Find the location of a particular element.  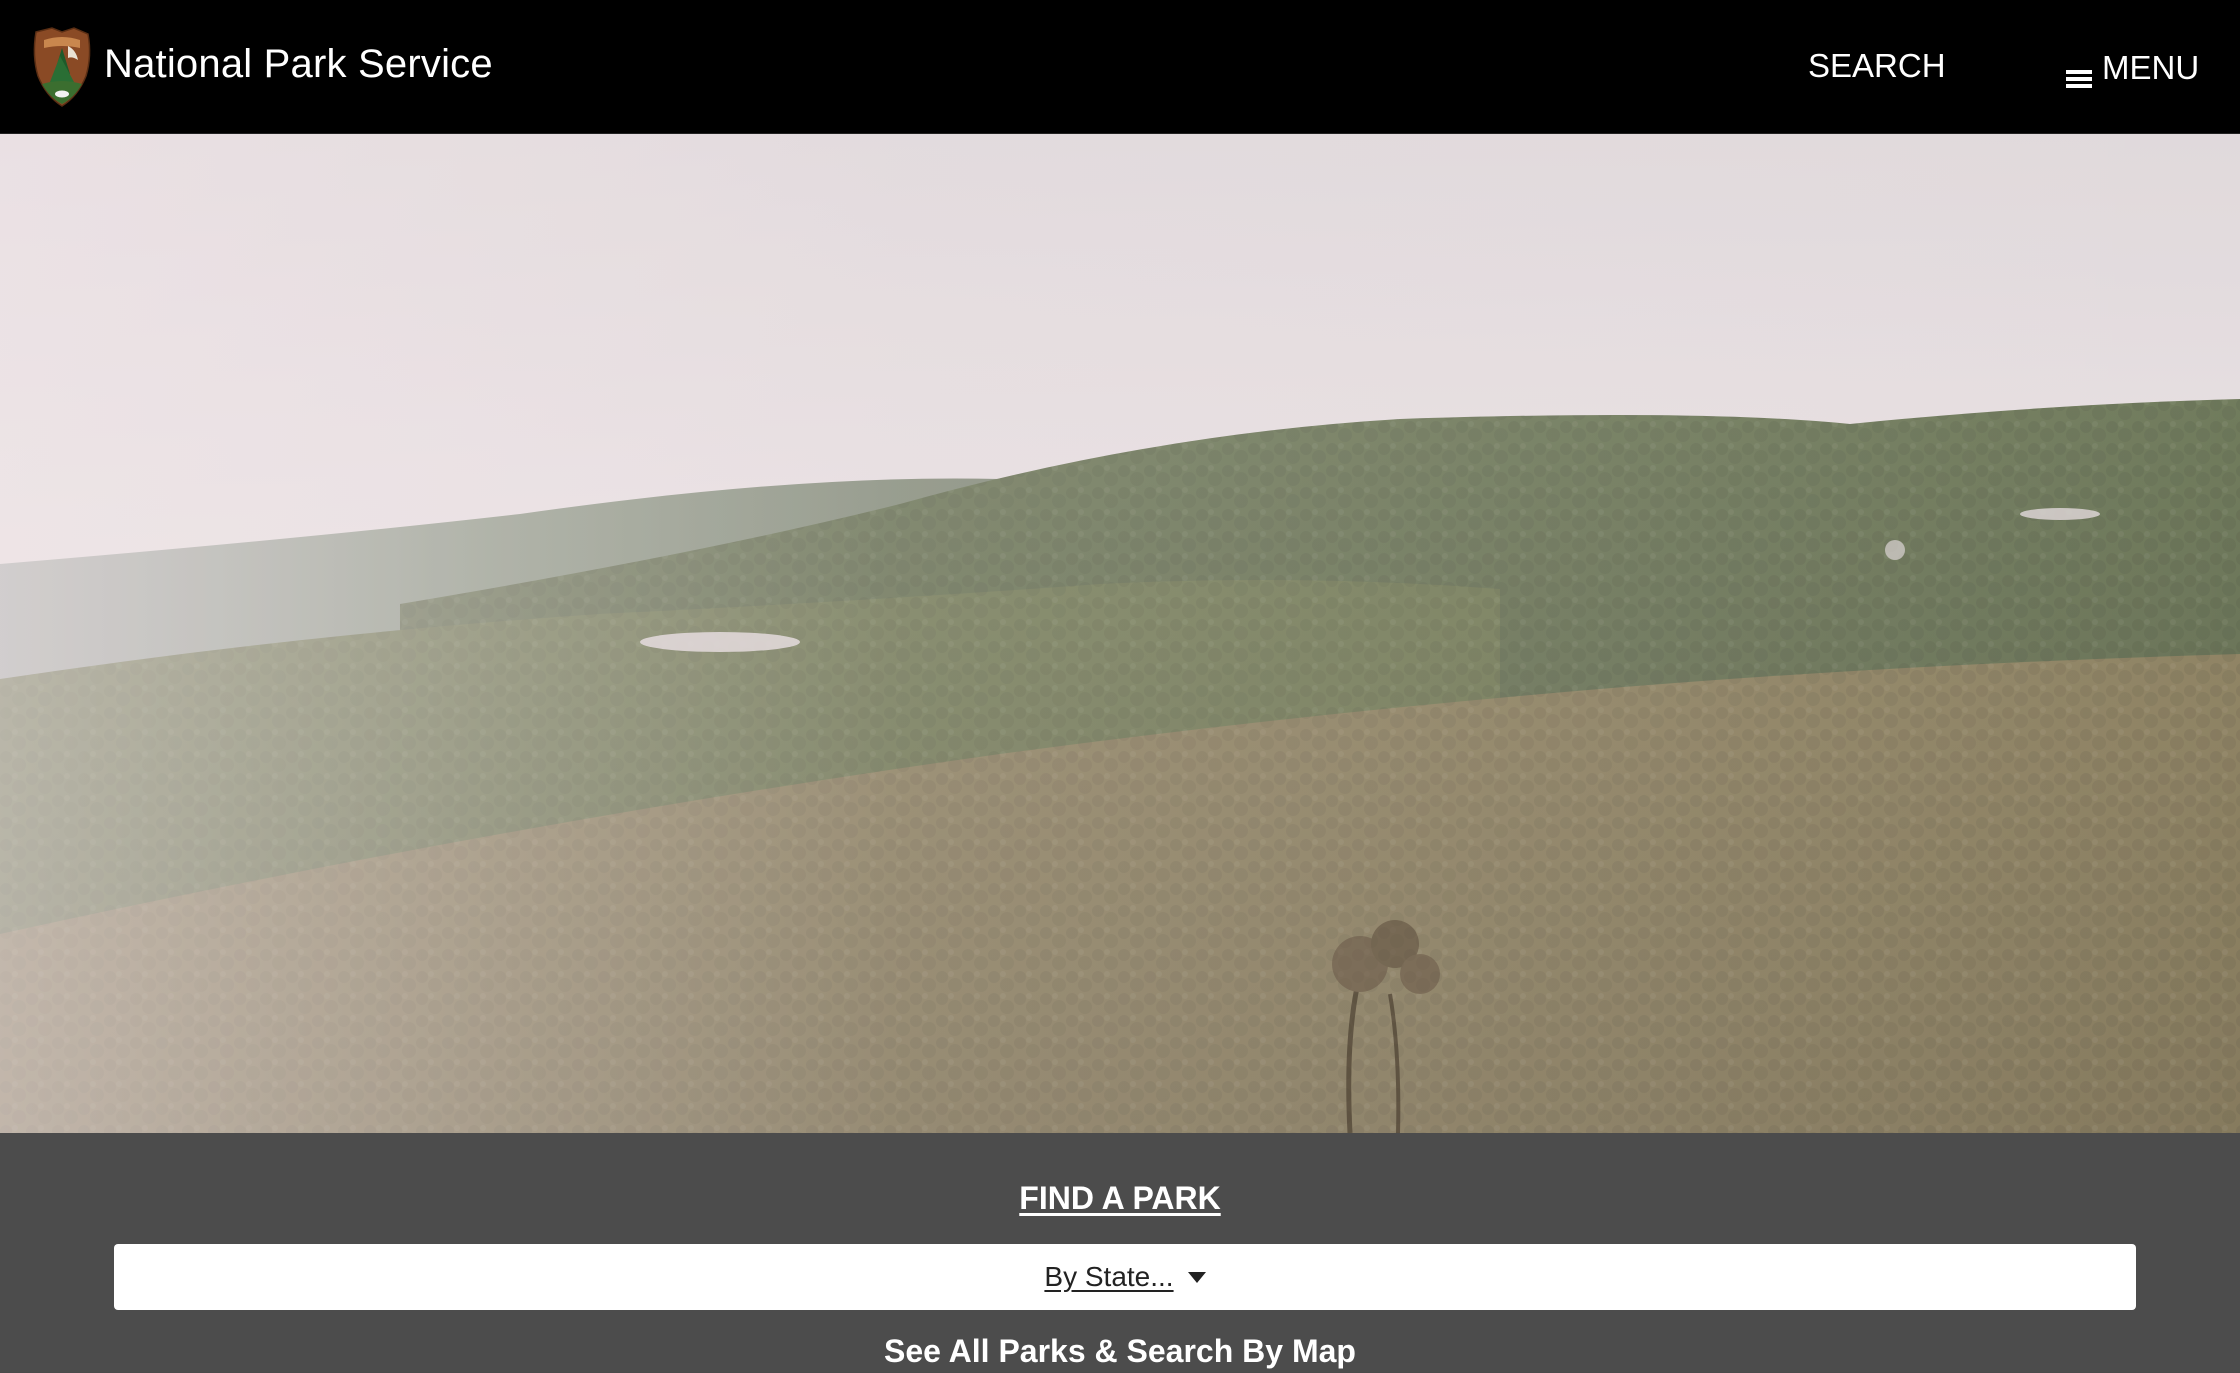

hamburger-icon is located at coordinates (2079, 72).